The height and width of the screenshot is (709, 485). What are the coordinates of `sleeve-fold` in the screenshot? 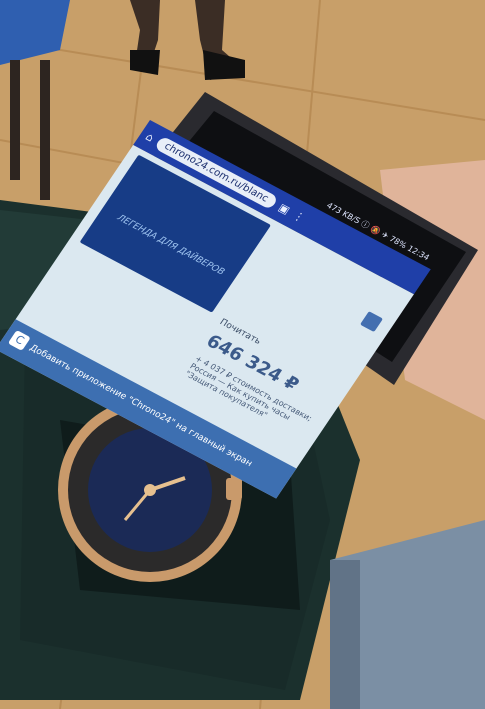 It's located at (345, 634).